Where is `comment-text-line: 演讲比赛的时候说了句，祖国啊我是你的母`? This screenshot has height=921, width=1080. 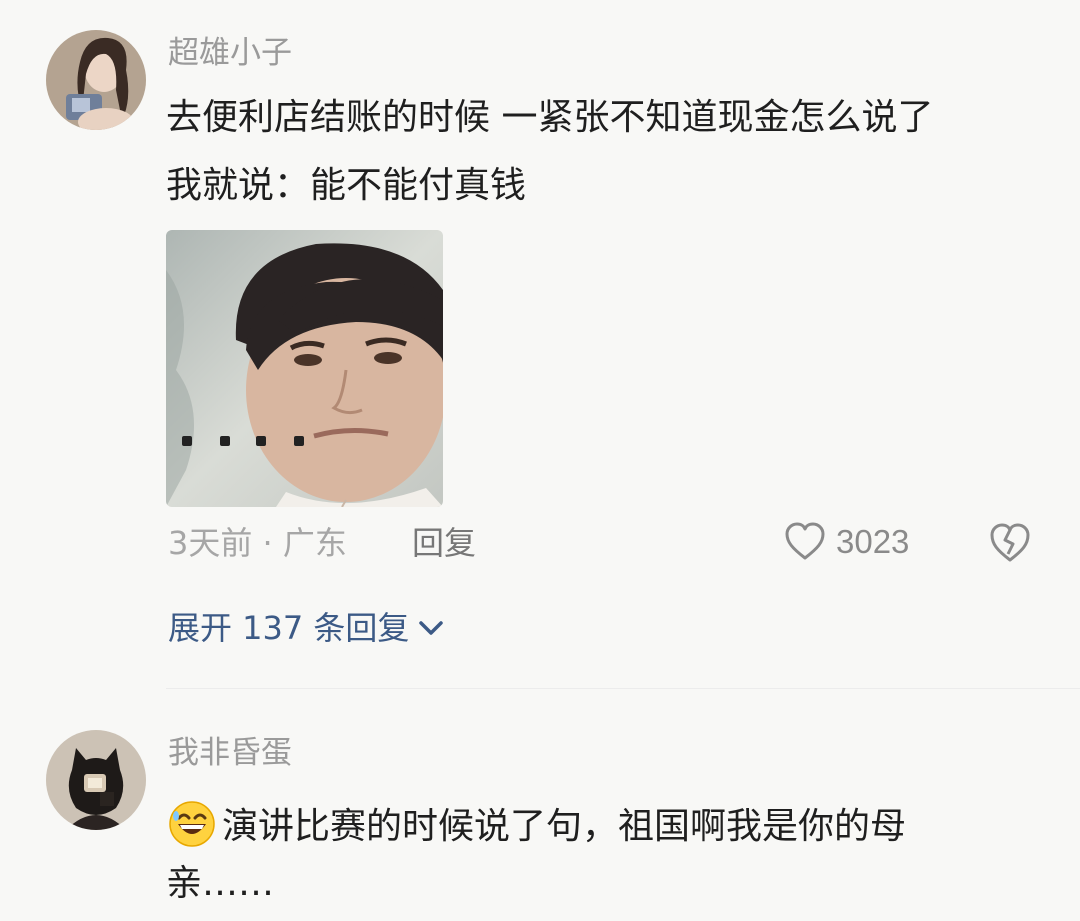
comment-text-line: 演讲比赛的时候说了句，祖国啊我是你的母 is located at coordinates (537, 824).